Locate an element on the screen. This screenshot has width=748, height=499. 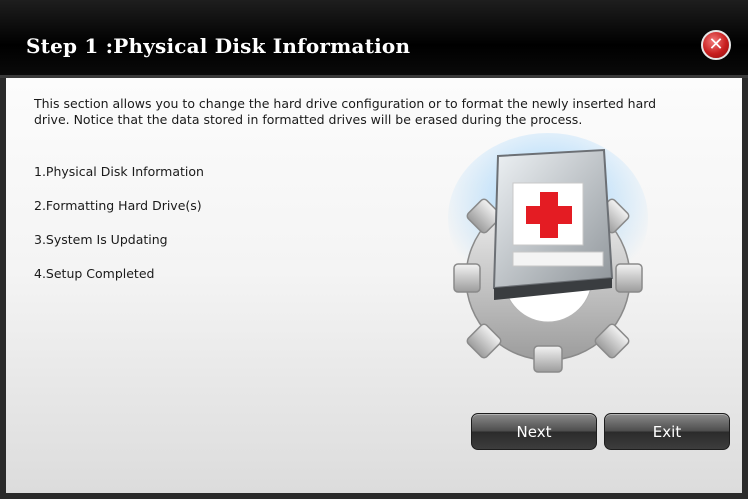
dialog-title: Step 1 :Physical Disk Information is located at coordinates (218, 46).